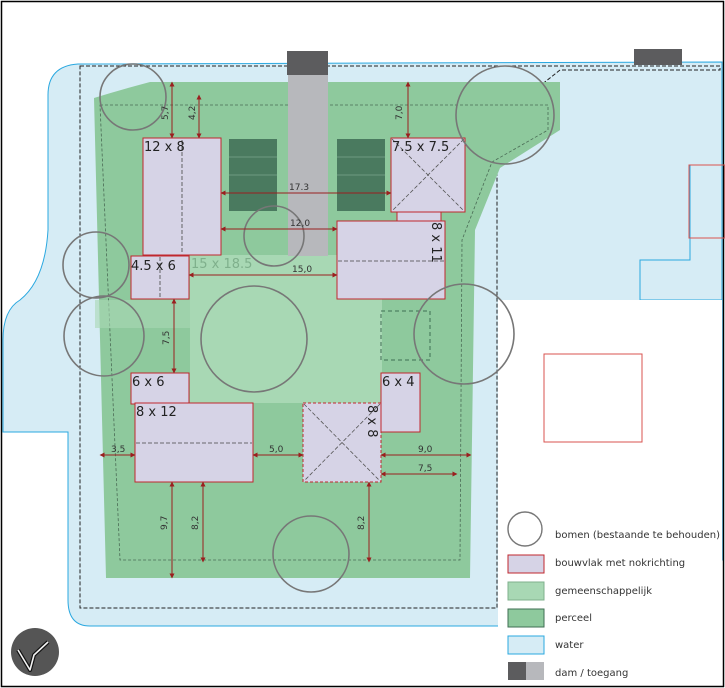  I want to click on parking-left, so click(253, 175).